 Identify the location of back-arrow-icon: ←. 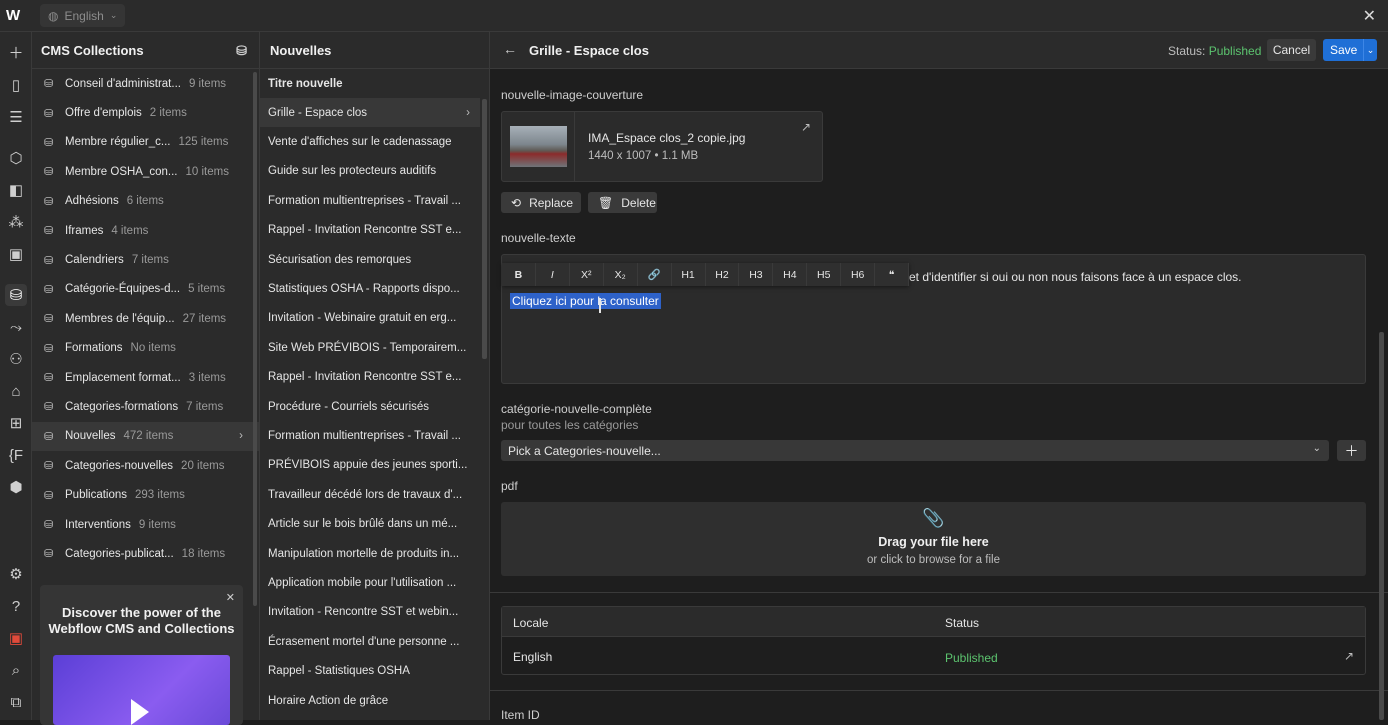
(510, 49).